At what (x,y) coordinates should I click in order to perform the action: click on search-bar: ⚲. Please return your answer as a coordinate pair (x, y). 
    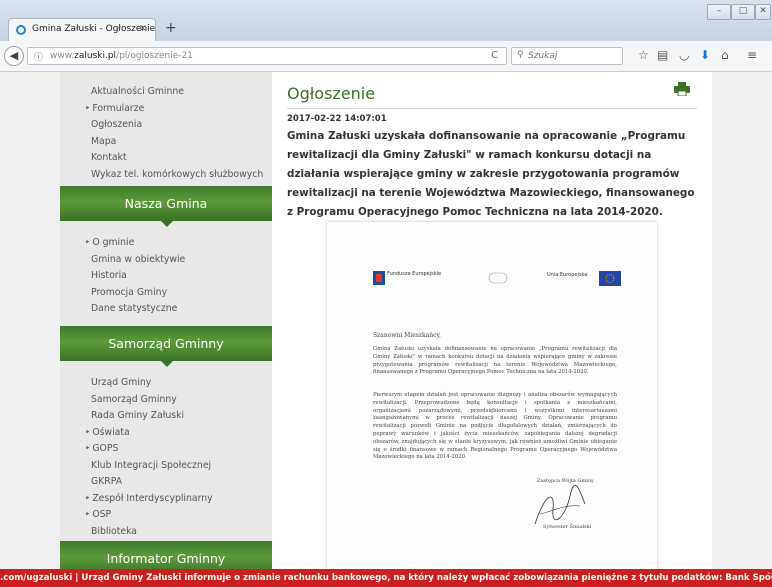
    Looking at the image, I should click on (567, 56).